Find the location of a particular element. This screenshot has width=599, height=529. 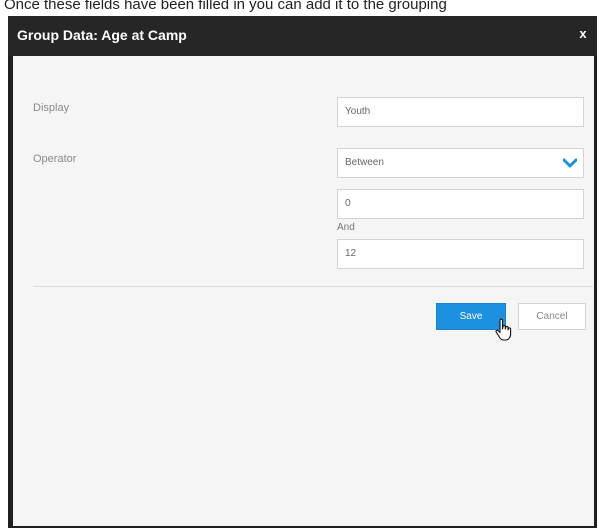

display-label: Display is located at coordinates (51, 108).